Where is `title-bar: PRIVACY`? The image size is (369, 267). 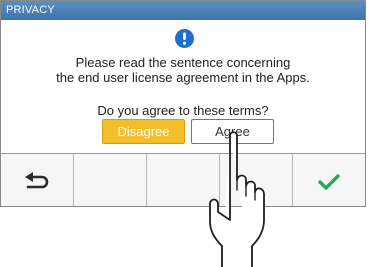
title-bar: PRIVACY is located at coordinates (183, 10).